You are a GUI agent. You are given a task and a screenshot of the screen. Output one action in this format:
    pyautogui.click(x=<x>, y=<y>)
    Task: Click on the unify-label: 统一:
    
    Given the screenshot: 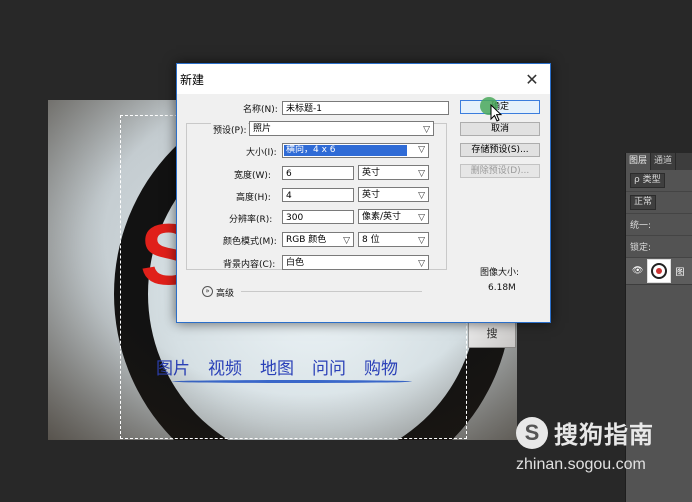 What is the action you would take?
    pyautogui.click(x=641, y=226)
    